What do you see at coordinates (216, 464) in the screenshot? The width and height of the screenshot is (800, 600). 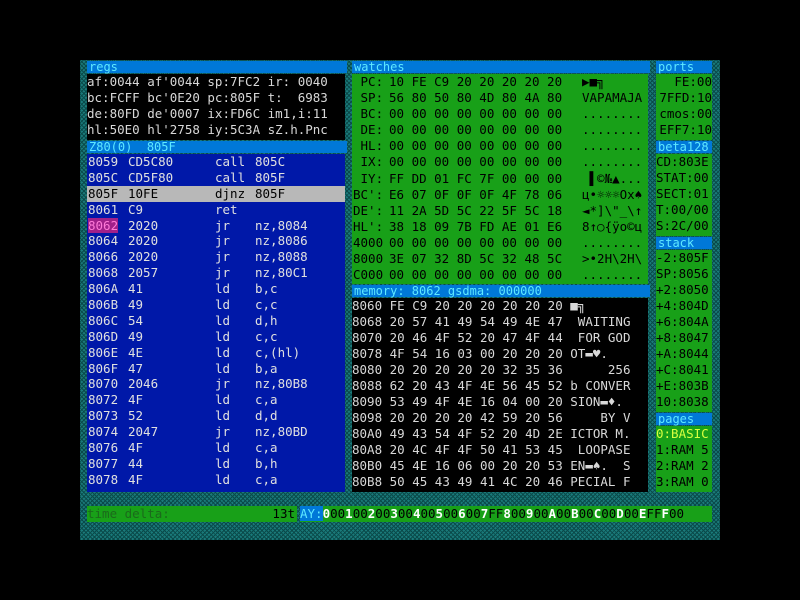 I see `disasm-row: 8077 44 ld b,h` at bounding box center [216, 464].